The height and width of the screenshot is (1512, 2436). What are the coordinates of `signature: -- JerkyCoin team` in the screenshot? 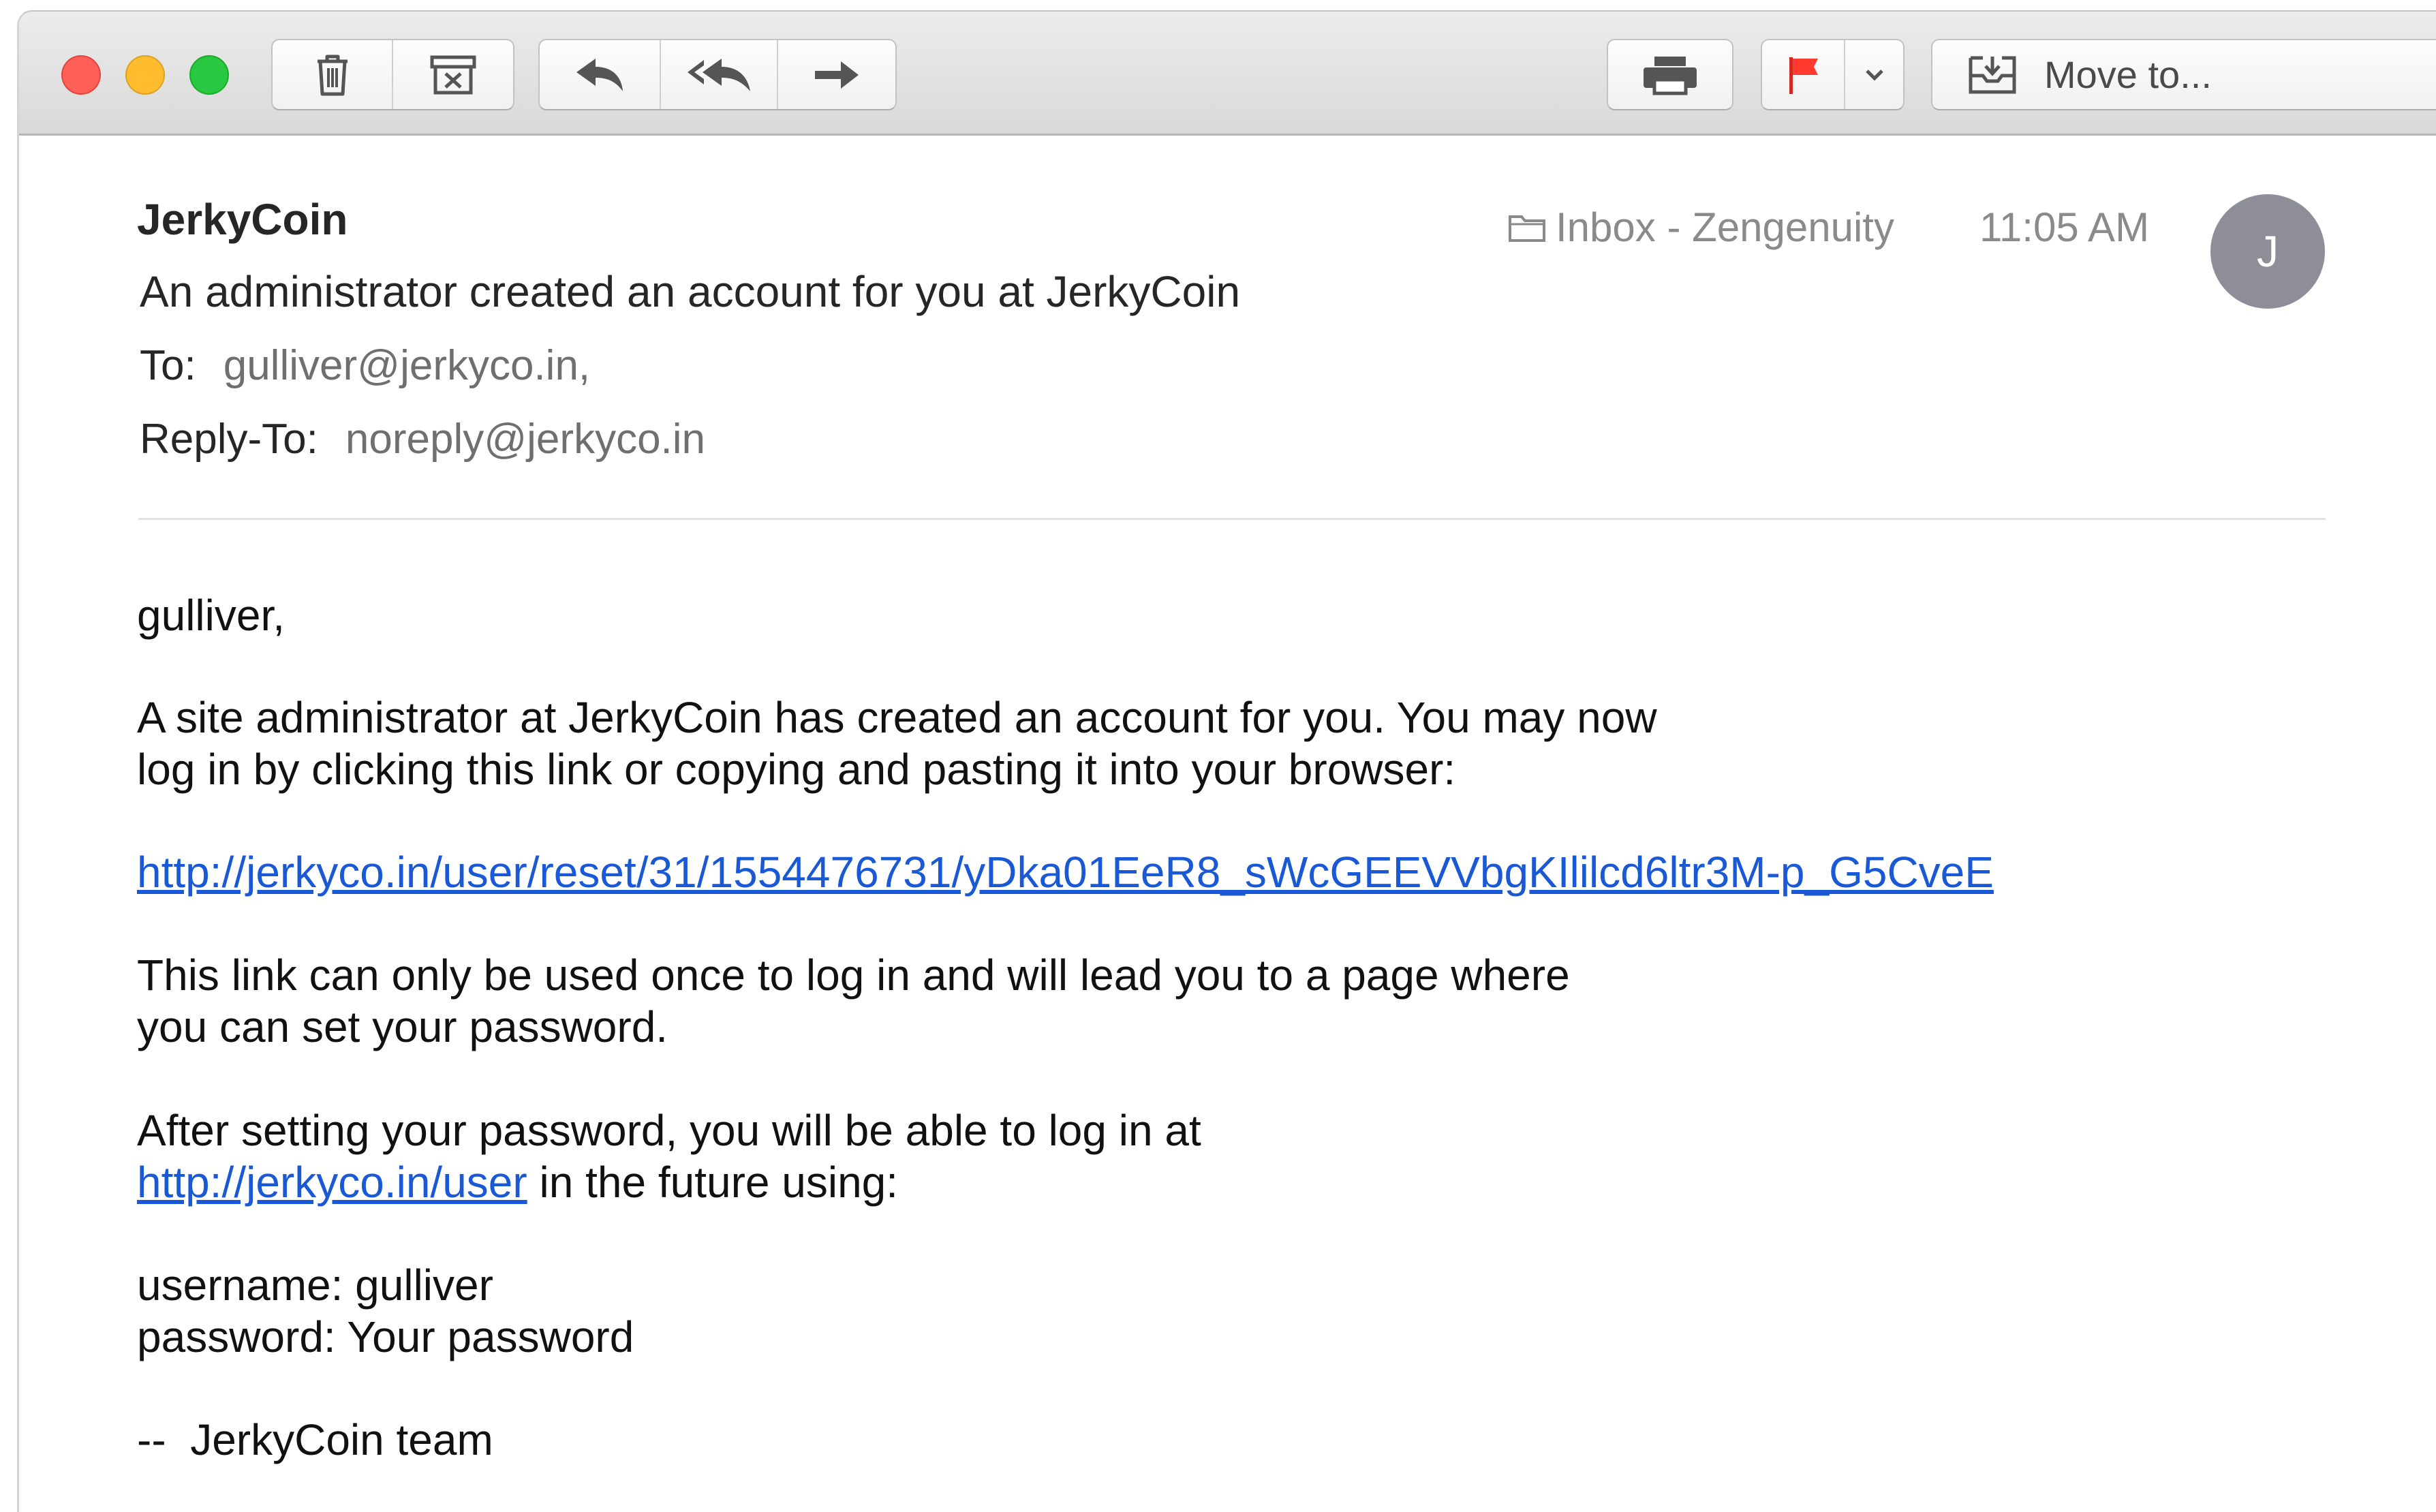 It's located at (315, 1439).